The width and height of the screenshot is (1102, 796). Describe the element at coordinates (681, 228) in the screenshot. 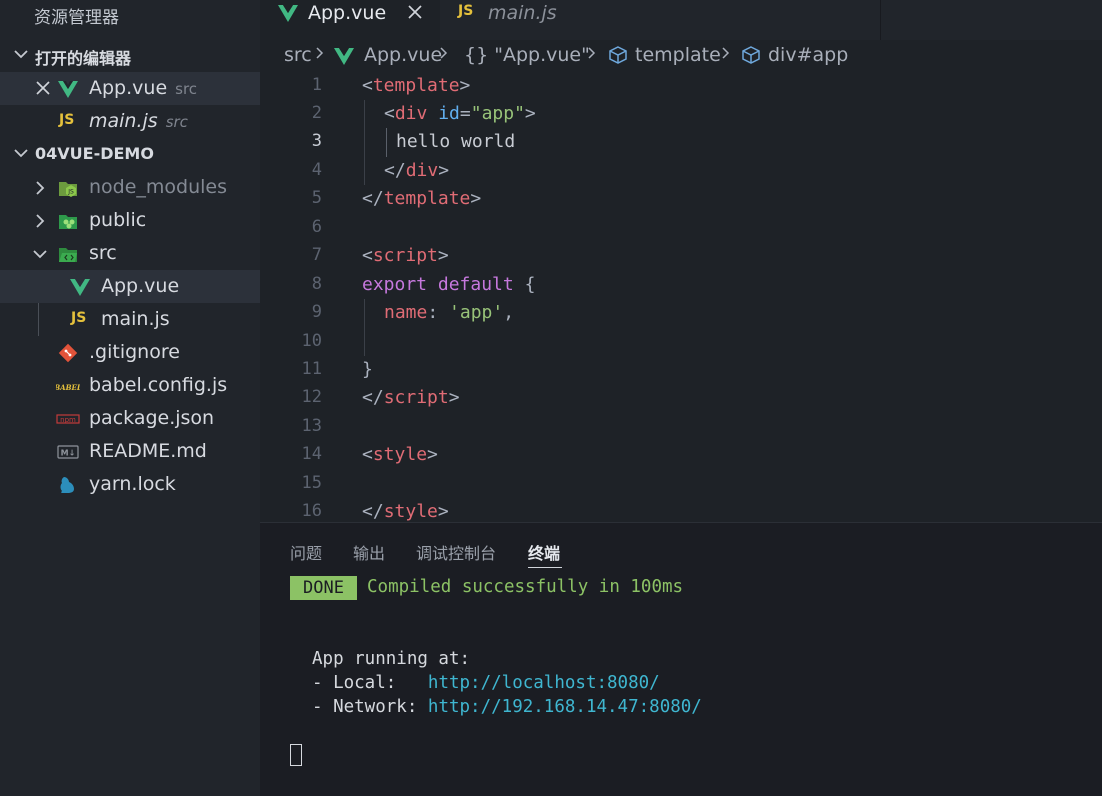

I see `code-line: 6` at that location.